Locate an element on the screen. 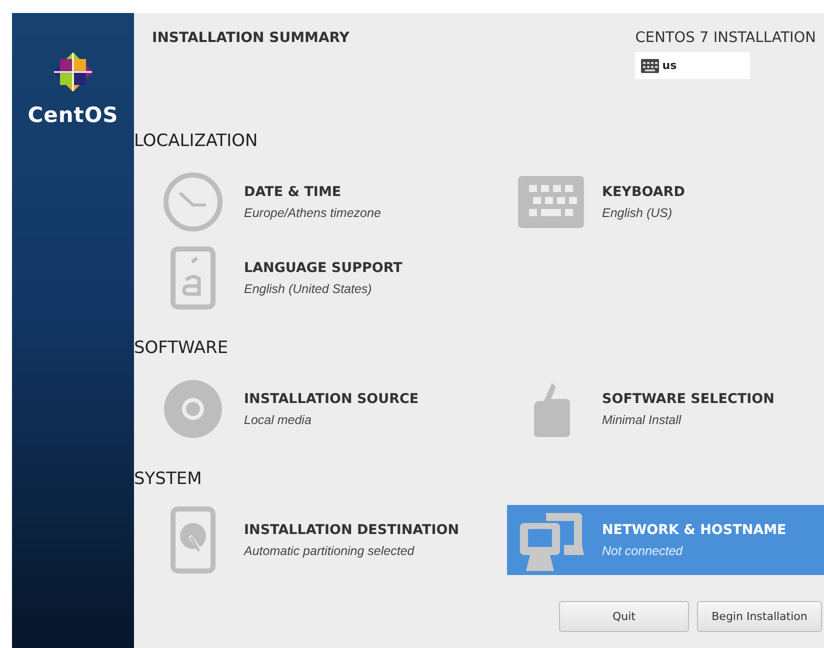 The image size is (824, 648). section-title: SOFTWARE is located at coordinates (181, 348).